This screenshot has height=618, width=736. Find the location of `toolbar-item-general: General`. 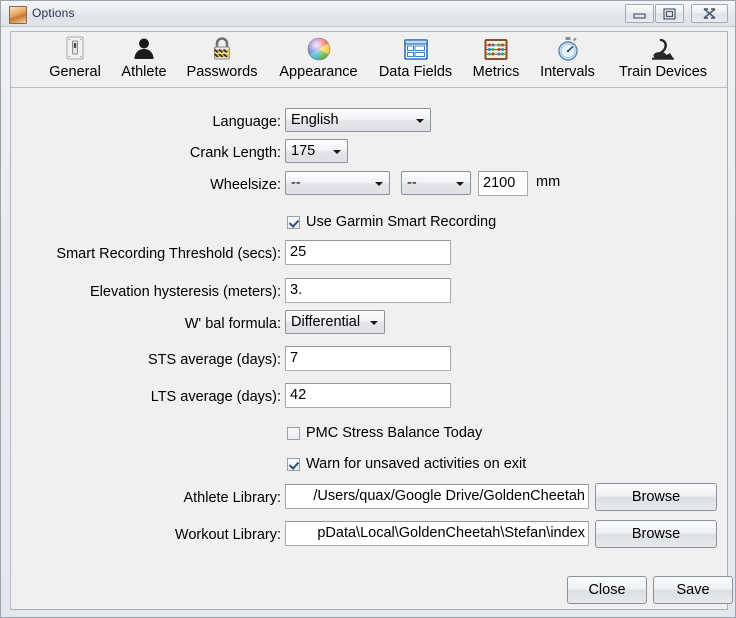

toolbar-item-general: General is located at coordinates (75, 60).